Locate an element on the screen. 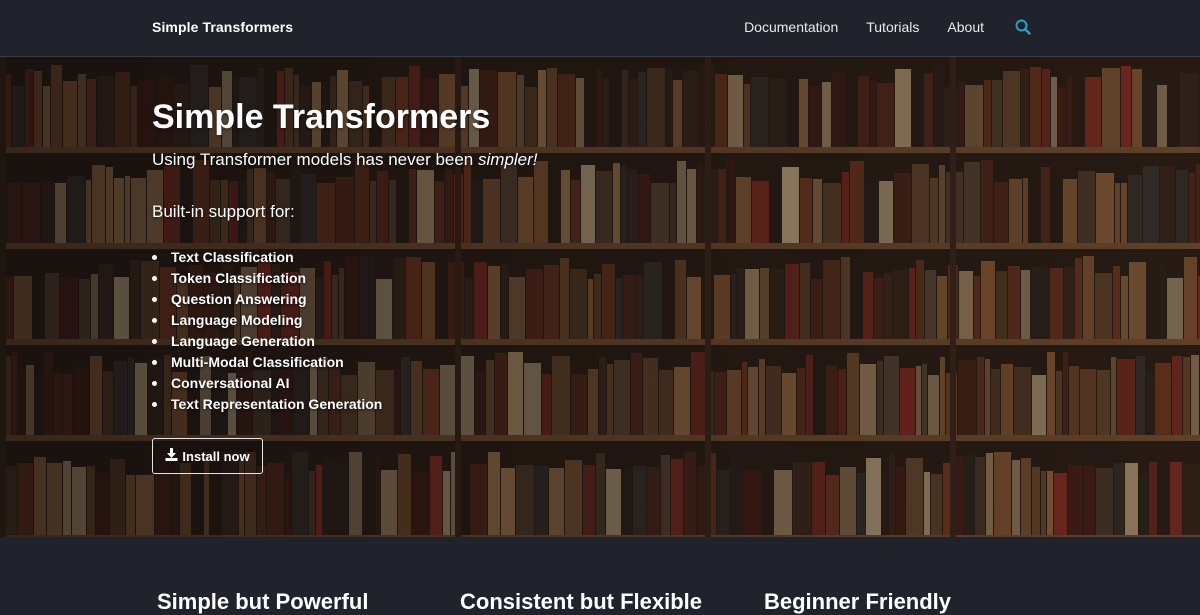 This screenshot has width=1200, height=615. brand-logo-link: Simple Transformers is located at coordinates (222, 27).